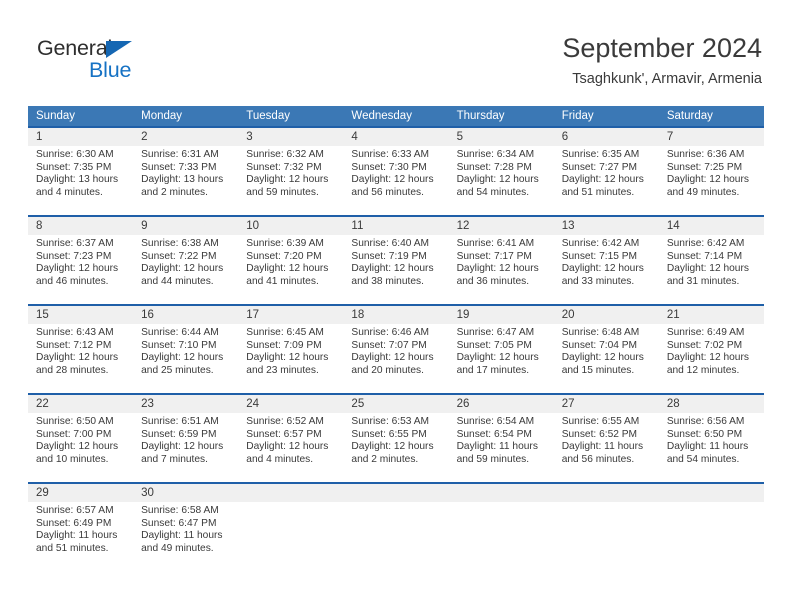 This screenshot has width=792, height=612. Describe the element at coordinates (72, 281) in the screenshot. I see `daylight-text-line2: and 46 minutes.` at that location.